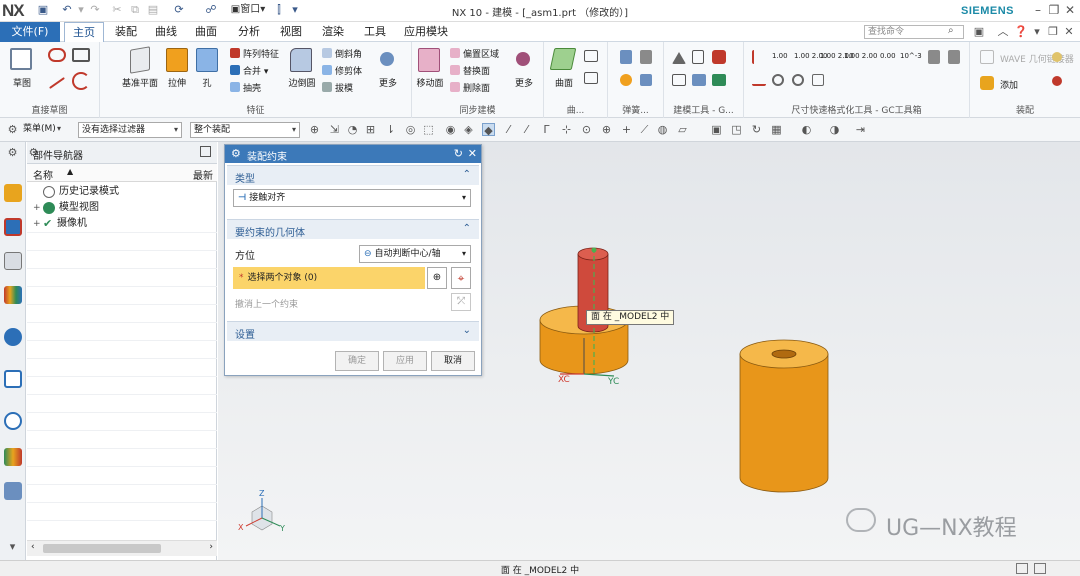 Image resolution: width=1080 pixels, height=576 pixels. Describe the element at coordinates (662, 129) in the screenshot. I see `point-on-face-icon: ◍` at that location.